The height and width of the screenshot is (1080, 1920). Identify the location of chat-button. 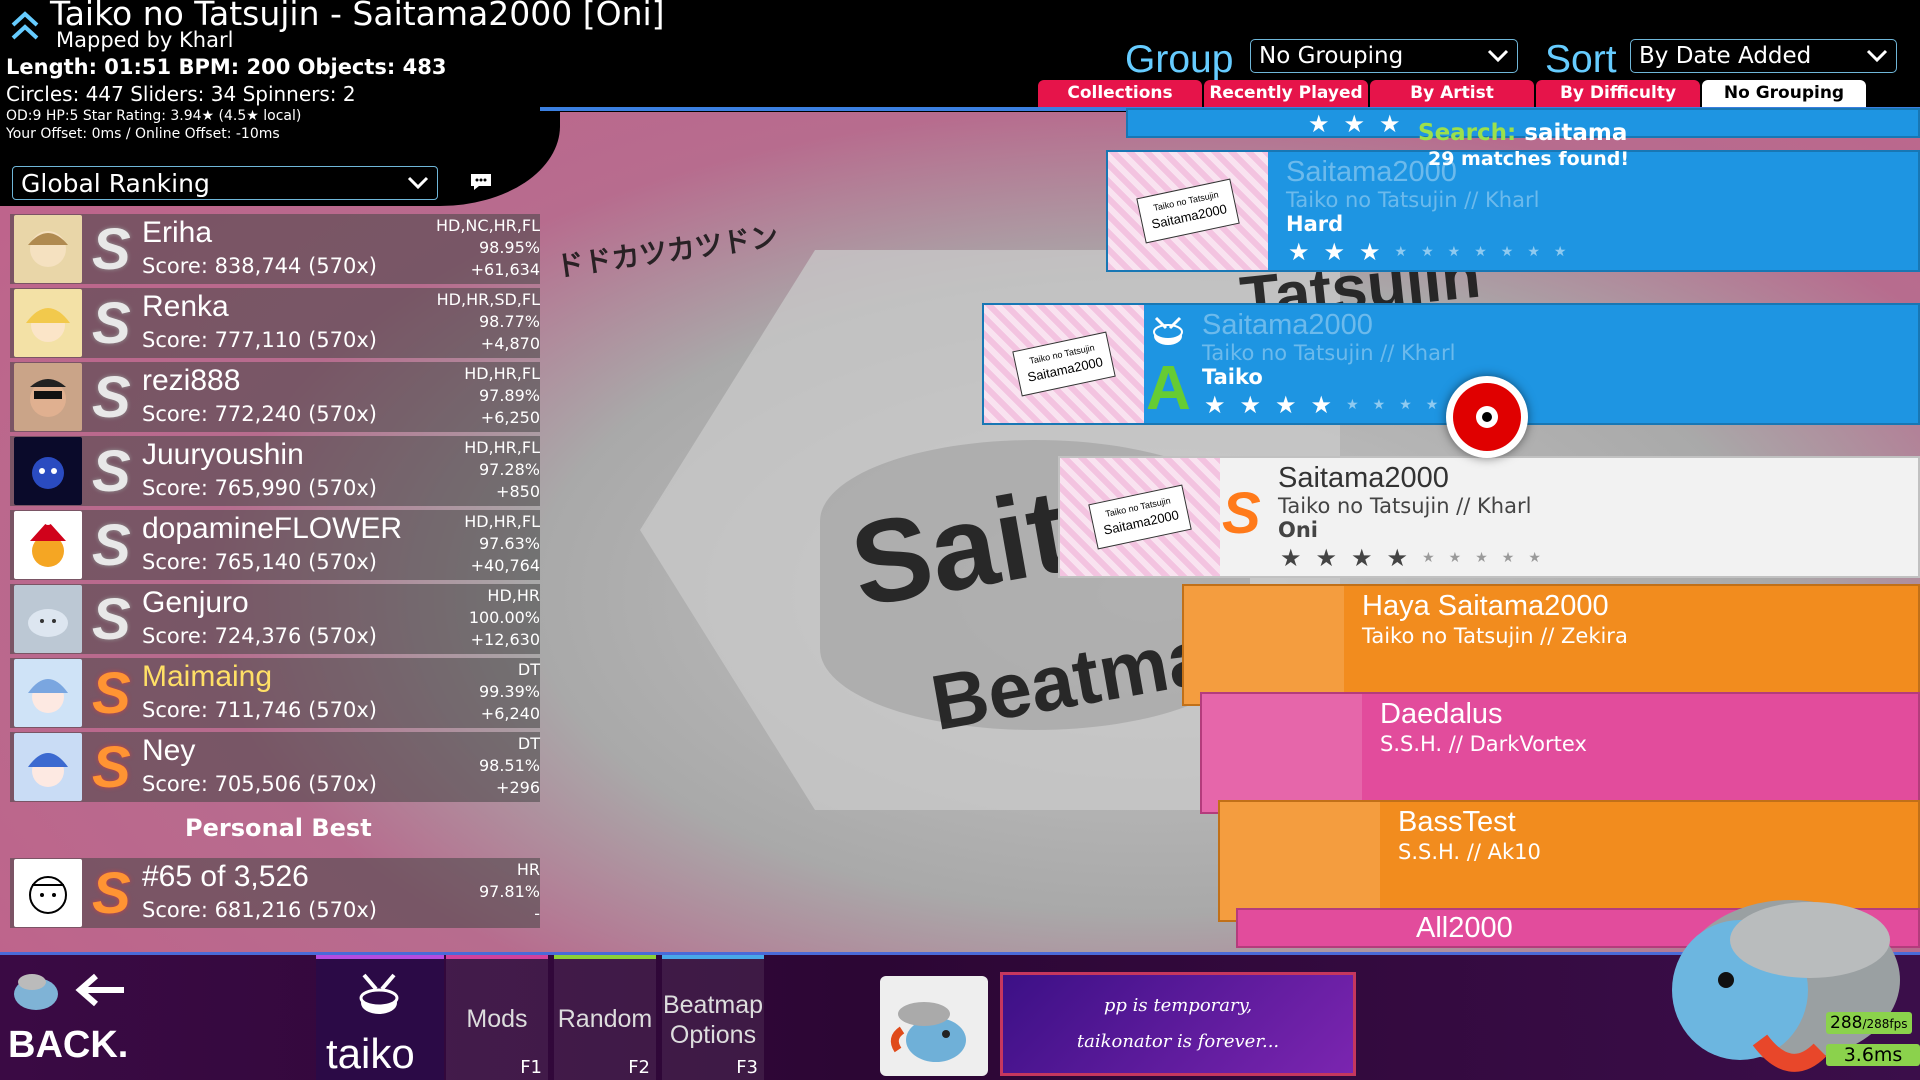
(481, 182).